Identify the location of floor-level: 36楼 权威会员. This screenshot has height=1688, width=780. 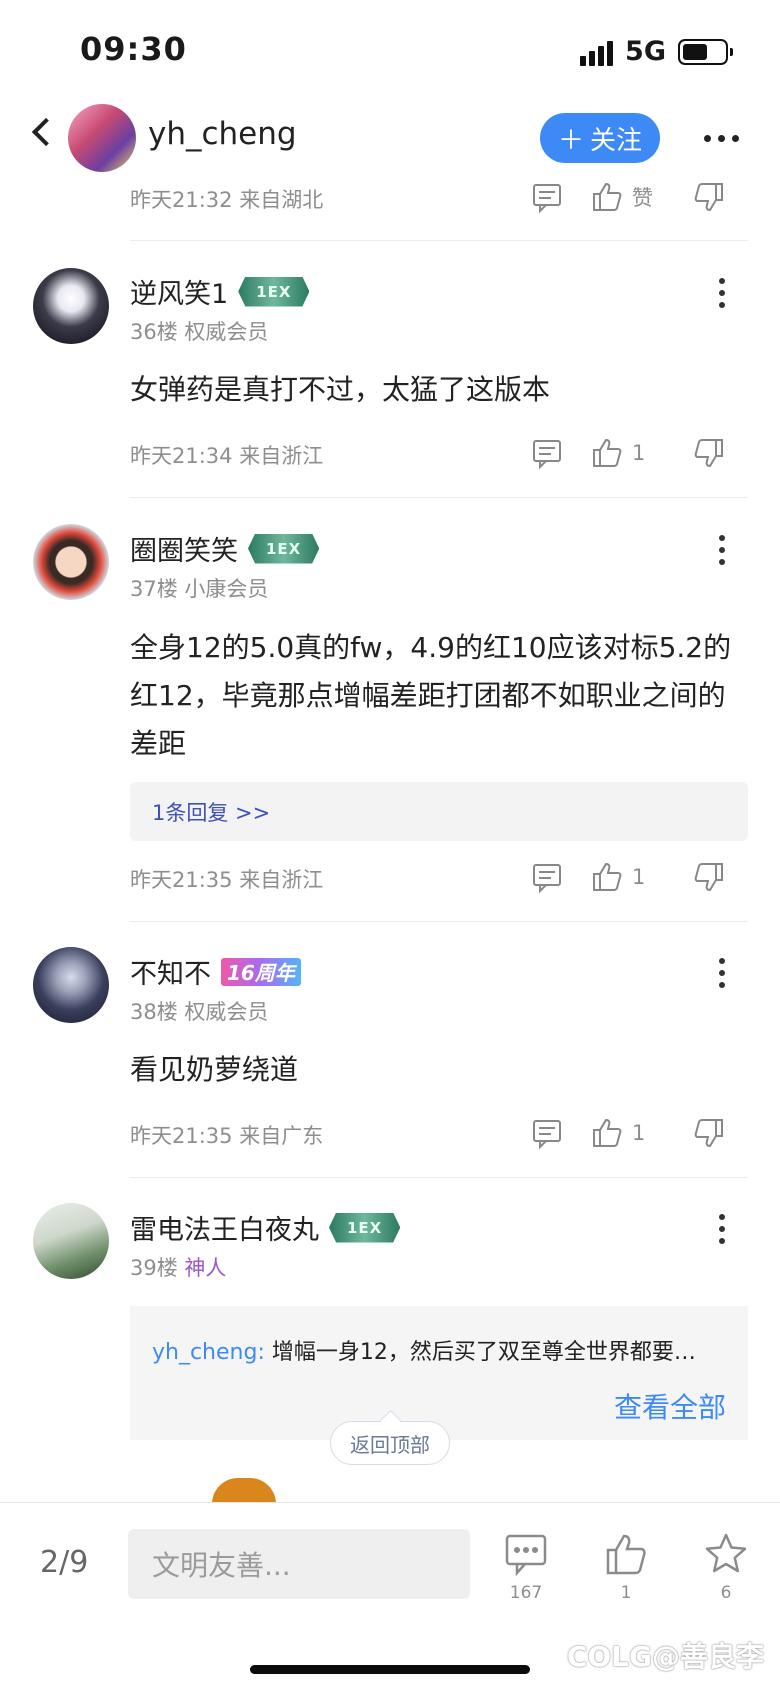
(199, 332).